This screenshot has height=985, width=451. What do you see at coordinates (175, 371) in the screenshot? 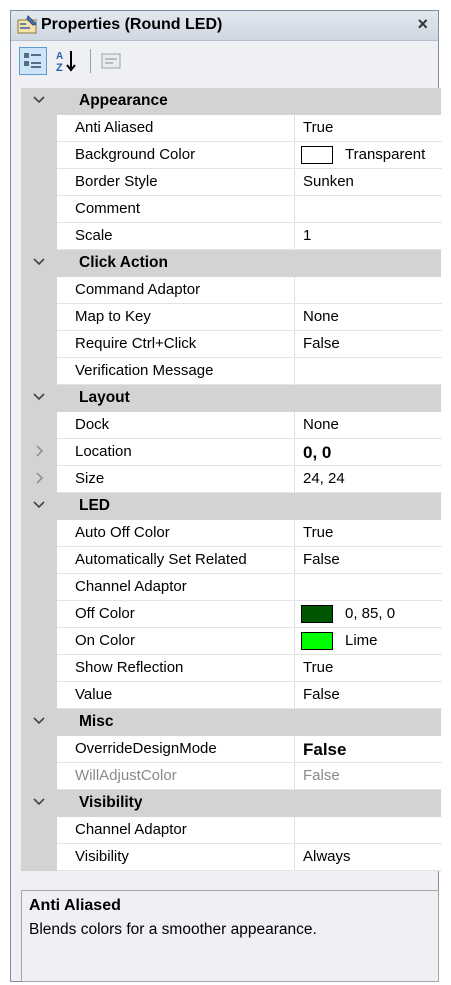
I see `property-name: Verification Message` at bounding box center [175, 371].